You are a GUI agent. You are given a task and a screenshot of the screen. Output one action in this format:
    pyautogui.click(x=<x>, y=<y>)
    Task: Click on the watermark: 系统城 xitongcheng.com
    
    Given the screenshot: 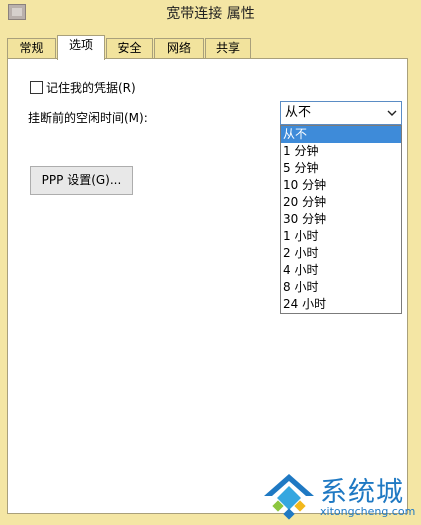 What is the action you would take?
    pyautogui.click(x=339, y=496)
    